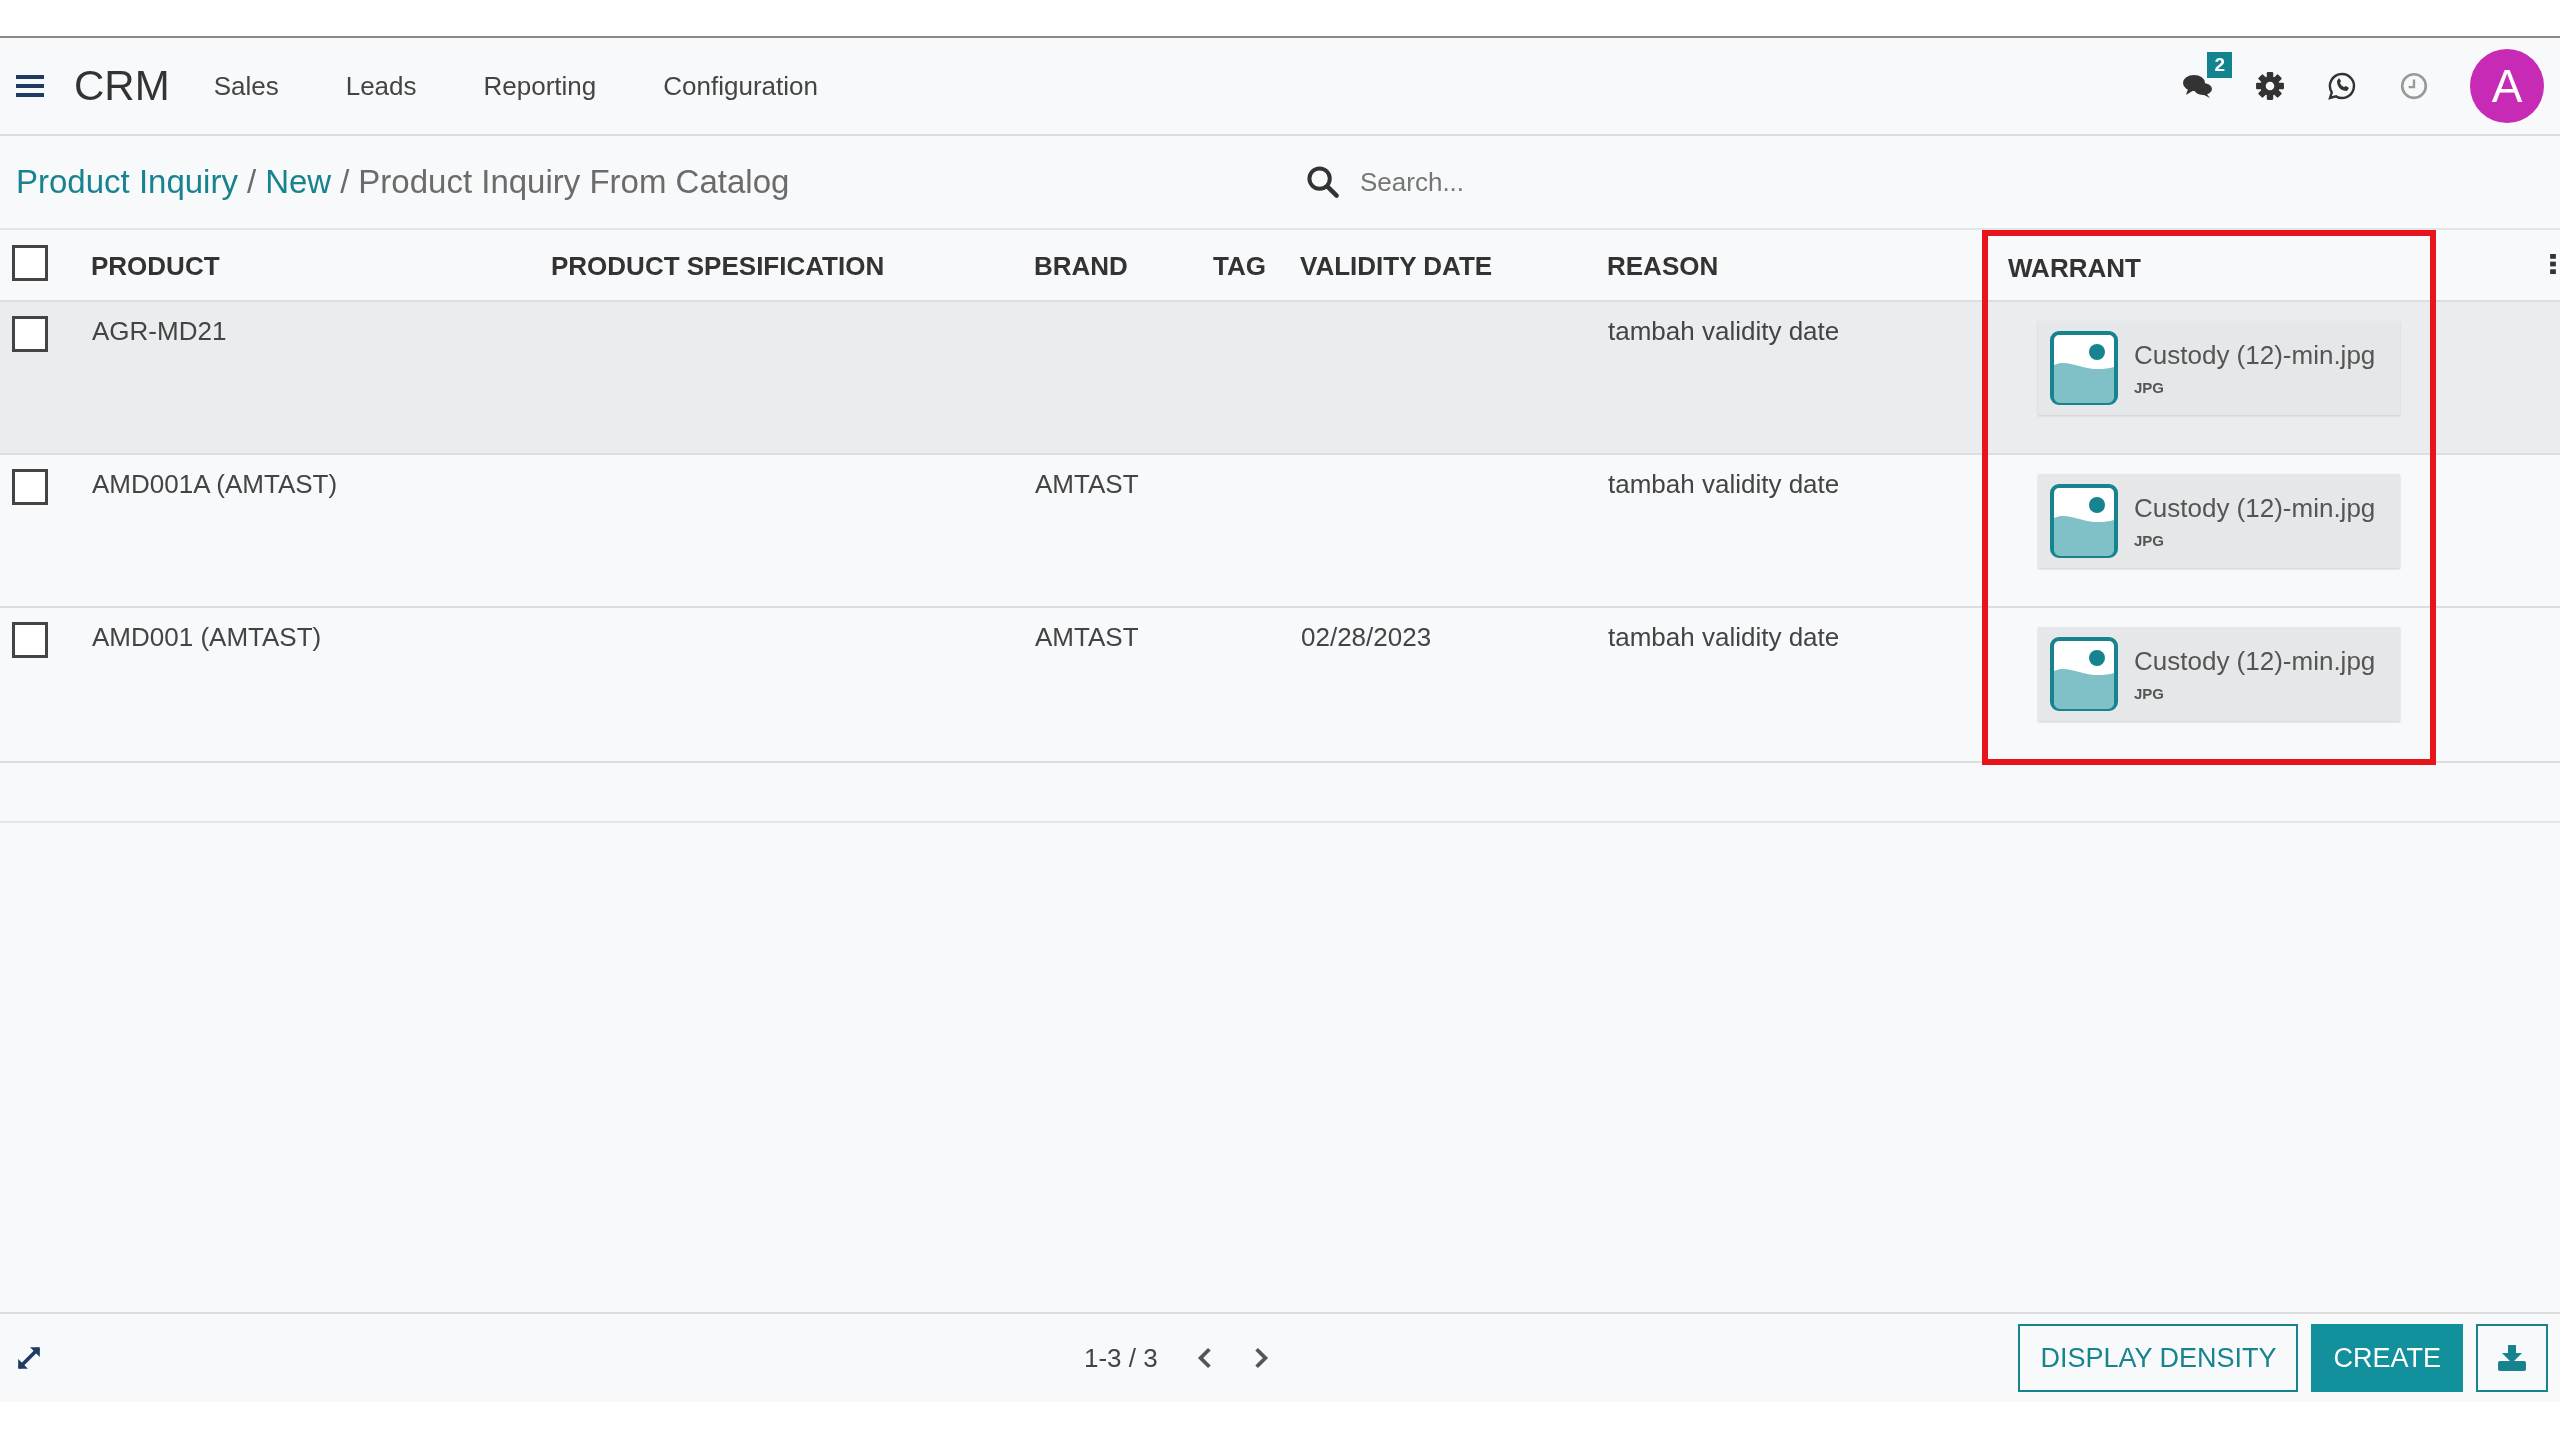  I want to click on column-header: TAG, so click(1239, 266).